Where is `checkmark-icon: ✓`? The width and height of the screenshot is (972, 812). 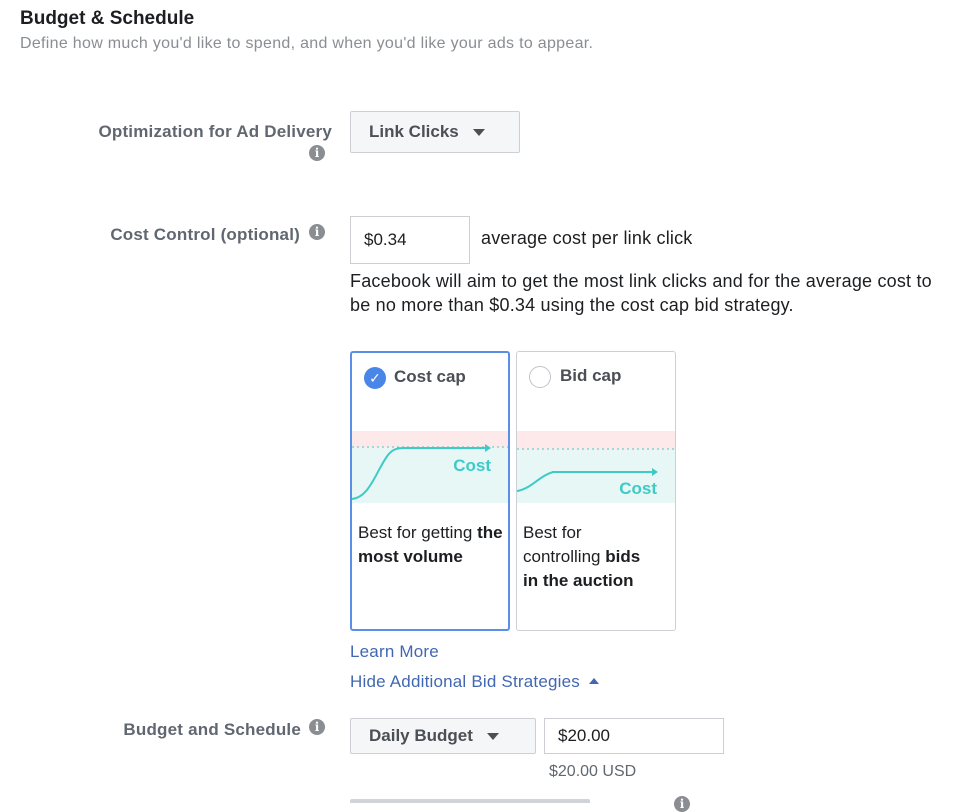 checkmark-icon: ✓ is located at coordinates (375, 378).